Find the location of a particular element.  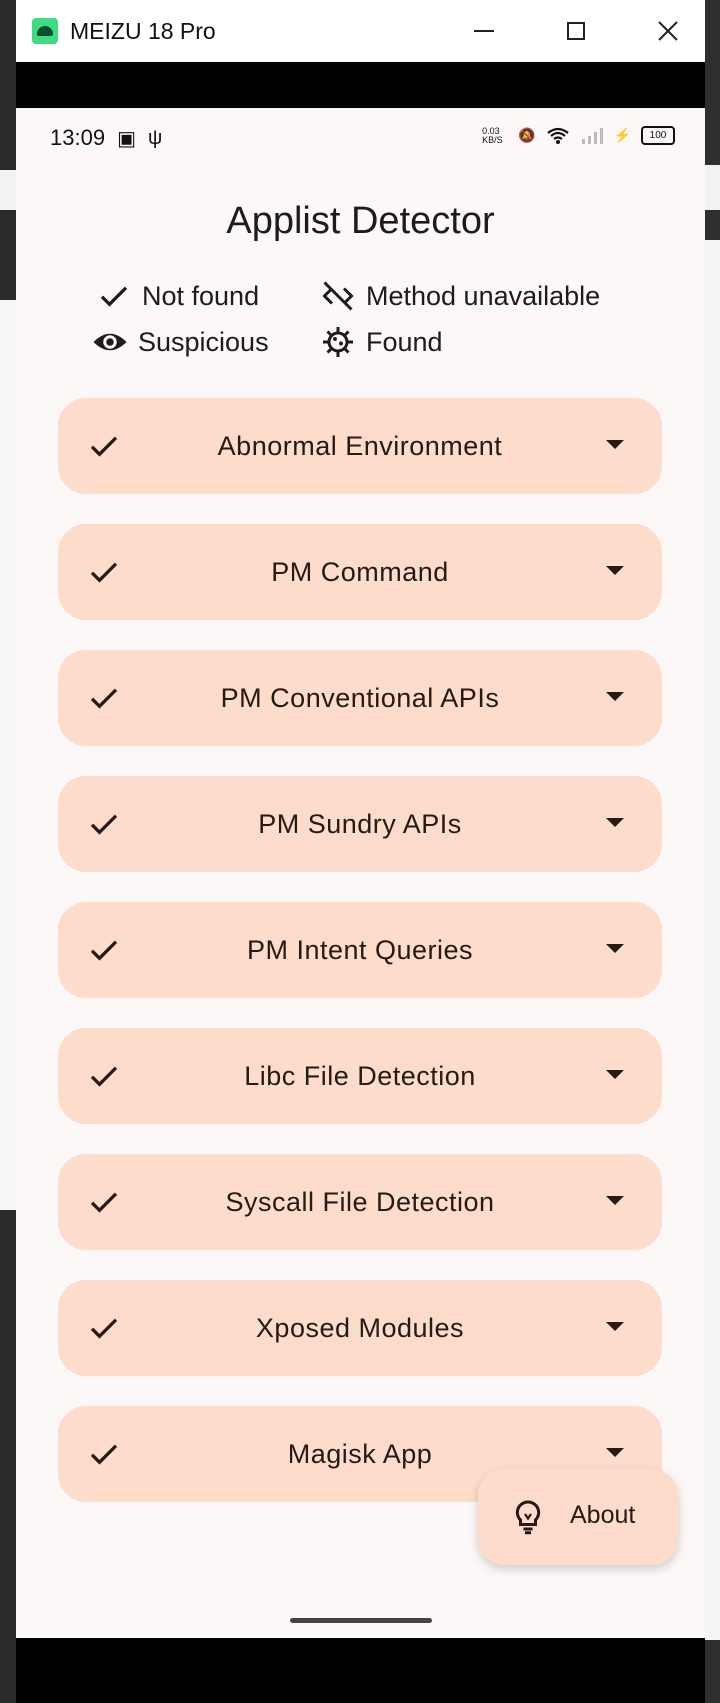

charging-icon: ⚡ is located at coordinates (622, 135).